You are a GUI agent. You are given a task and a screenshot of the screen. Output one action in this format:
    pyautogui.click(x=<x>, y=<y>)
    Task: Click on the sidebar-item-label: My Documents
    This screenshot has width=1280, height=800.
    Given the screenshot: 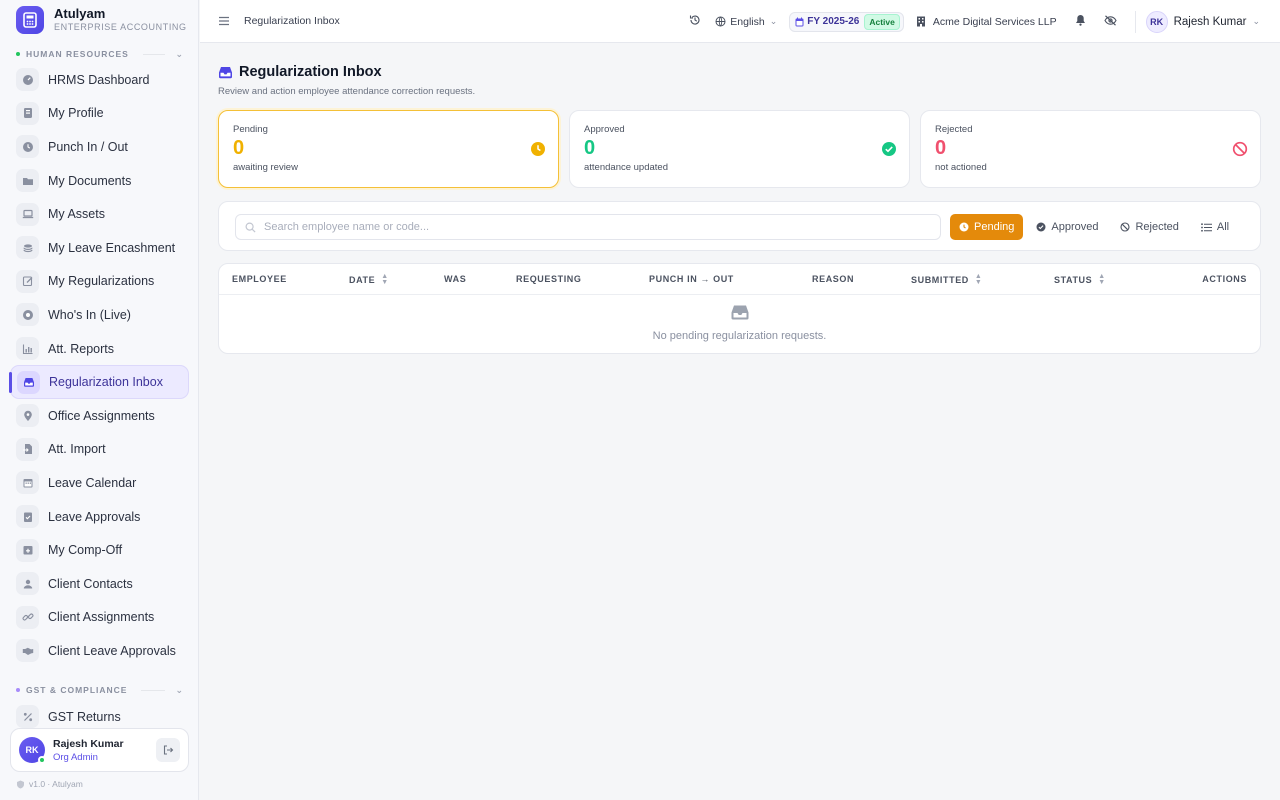 What is the action you would take?
    pyautogui.click(x=90, y=180)
    